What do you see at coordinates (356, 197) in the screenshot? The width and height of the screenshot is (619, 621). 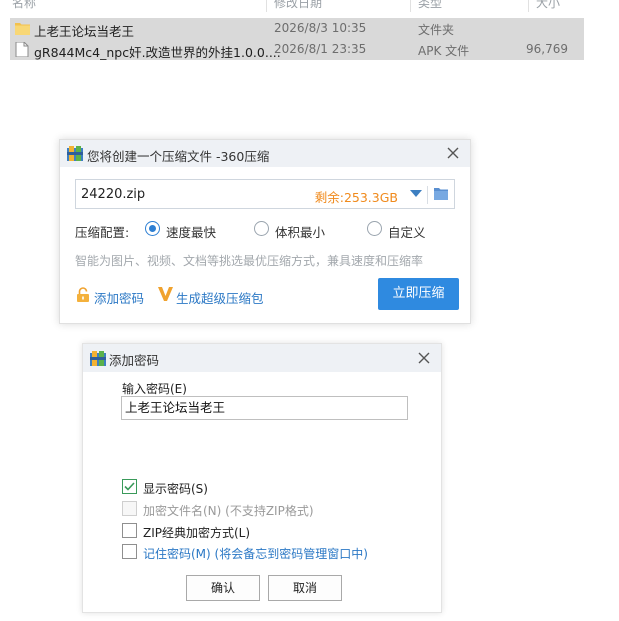 I see `remaining-space: 剩余:253.3GB` at bounding box center [356, 197].